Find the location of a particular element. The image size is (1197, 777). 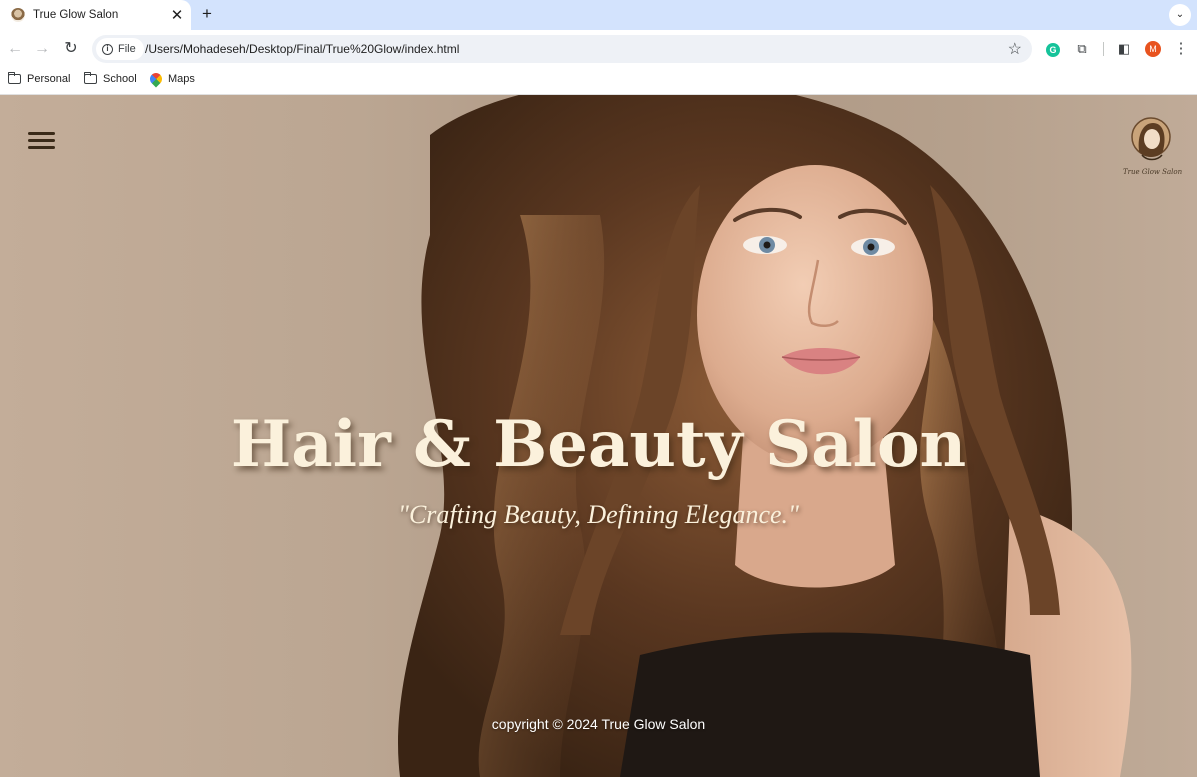

bookmark-star-icon: ☆ is located at coordinates (1015, 49).